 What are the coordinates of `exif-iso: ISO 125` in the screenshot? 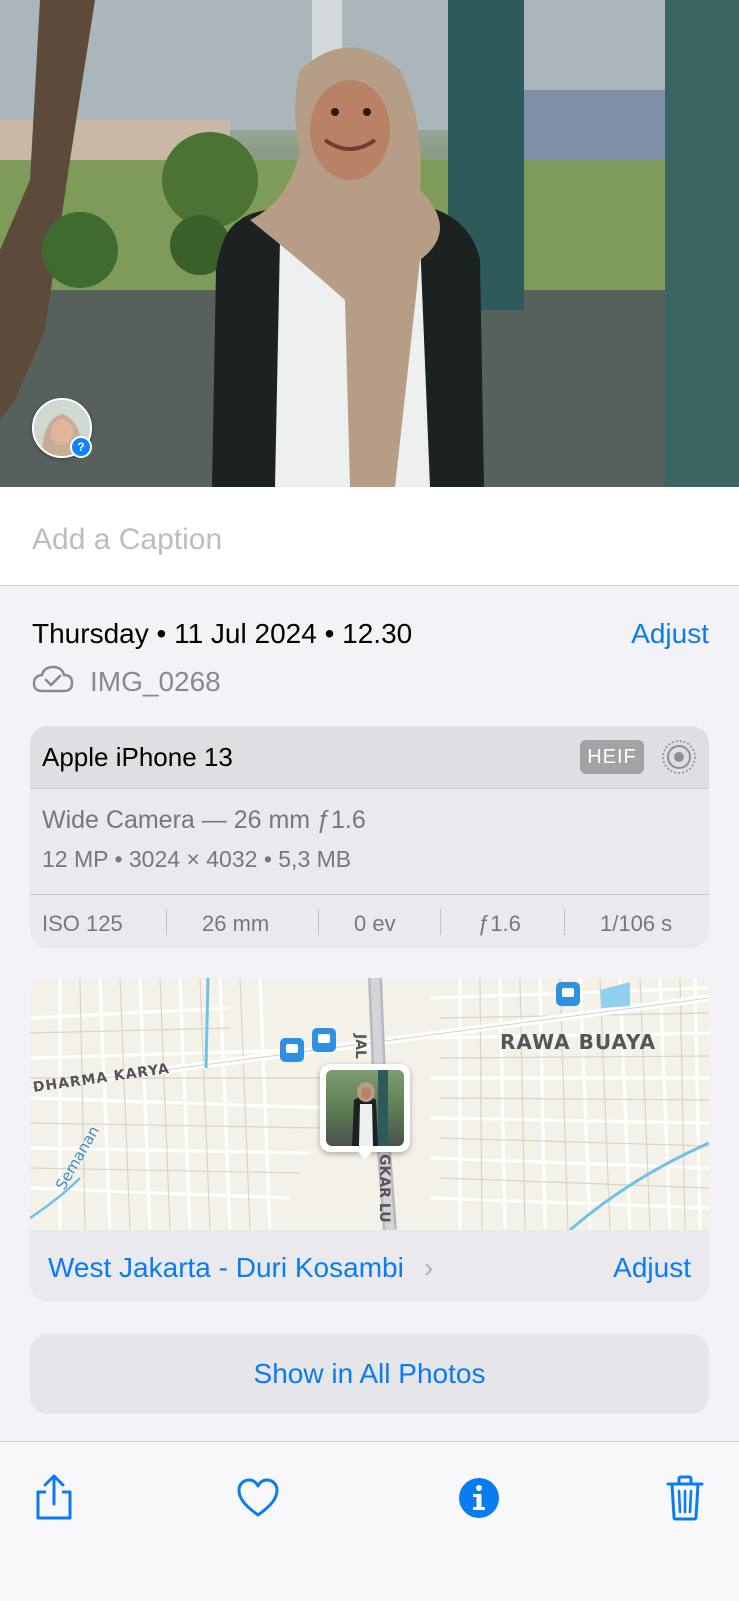 It's located at (82, 923).